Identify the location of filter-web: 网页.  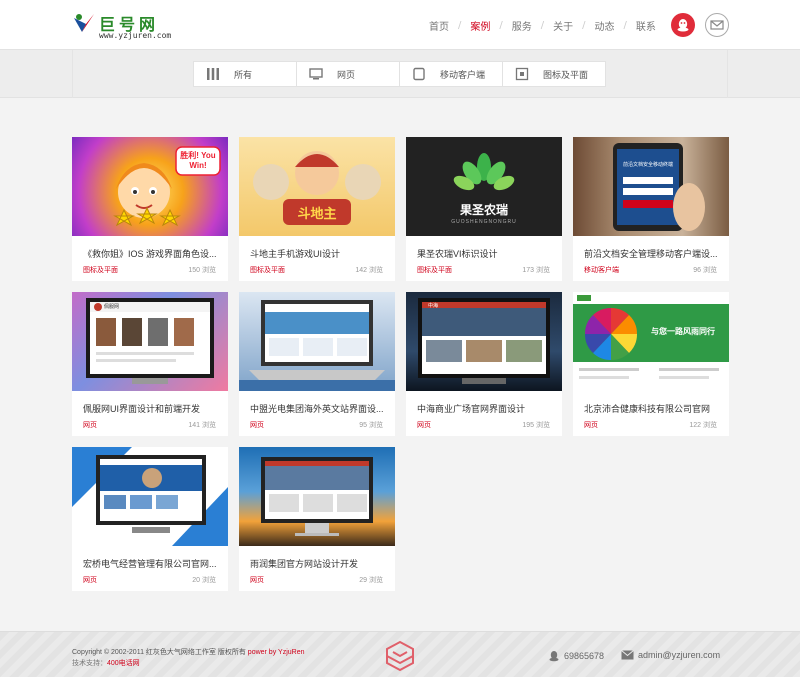
(348, 74).